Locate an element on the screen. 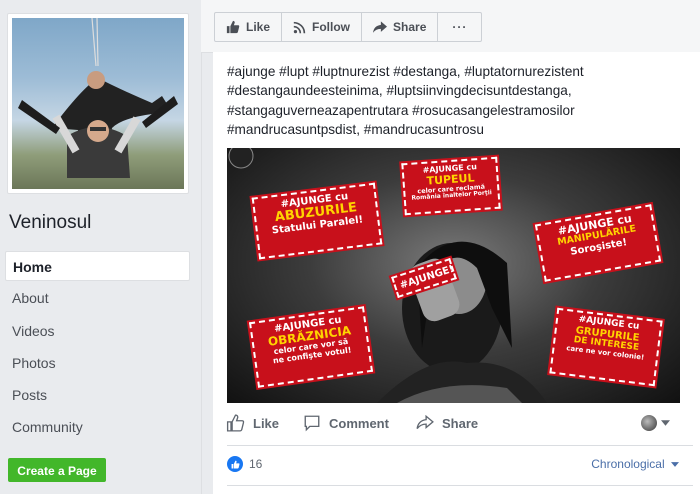 The image size is (700, 494). post-comment-label: Comment is located at coordinates (359, 423).